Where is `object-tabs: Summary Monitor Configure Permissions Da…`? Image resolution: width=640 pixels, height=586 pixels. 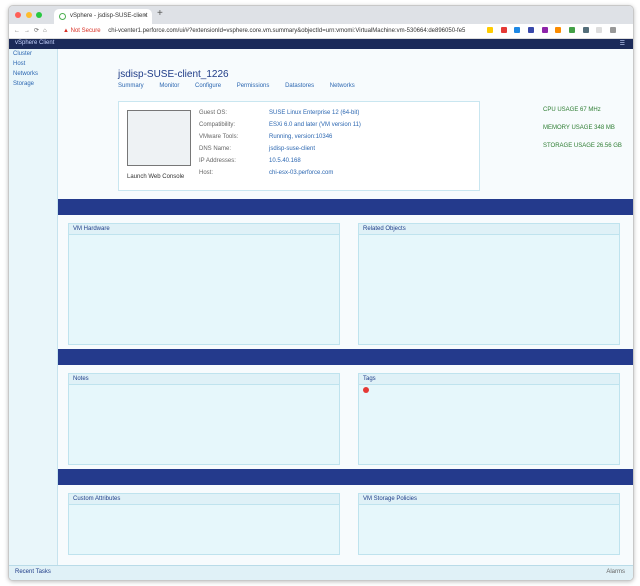 object-tabs: Summary Monitor Configure Permissions Da… is located at coordinates (243, 86).